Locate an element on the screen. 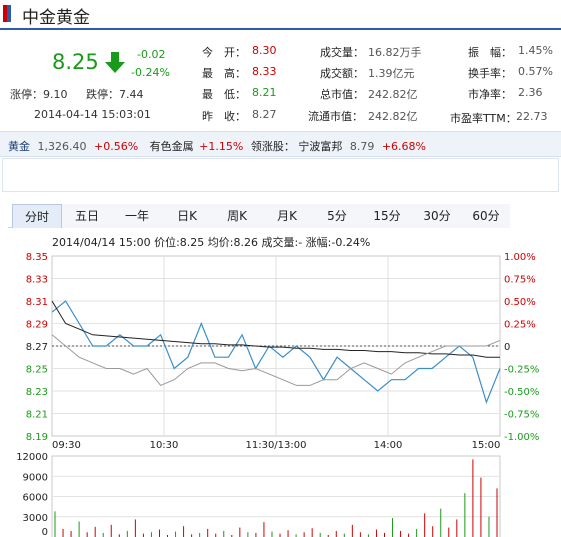 The width and height of the screenshot is (561, 537). y-tick-label-right: 0.50% is located at coordinates (520, 302).